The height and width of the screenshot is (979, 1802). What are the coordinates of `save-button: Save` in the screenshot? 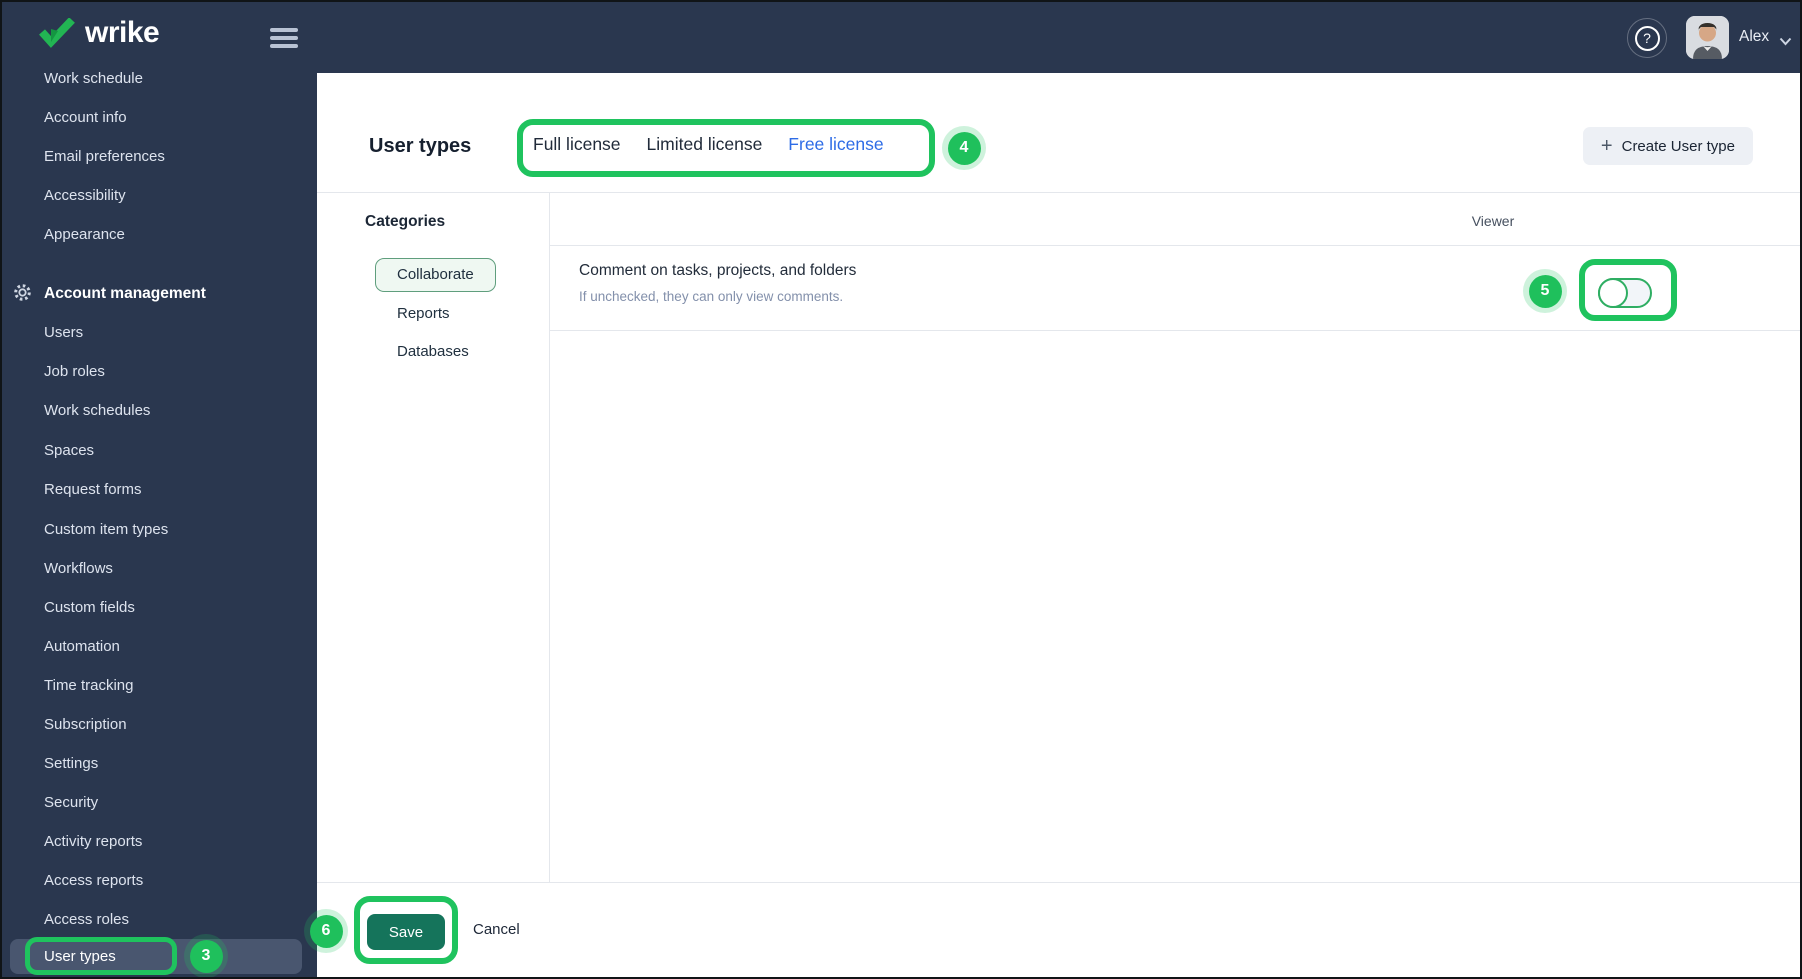 It's located at (406, 932).